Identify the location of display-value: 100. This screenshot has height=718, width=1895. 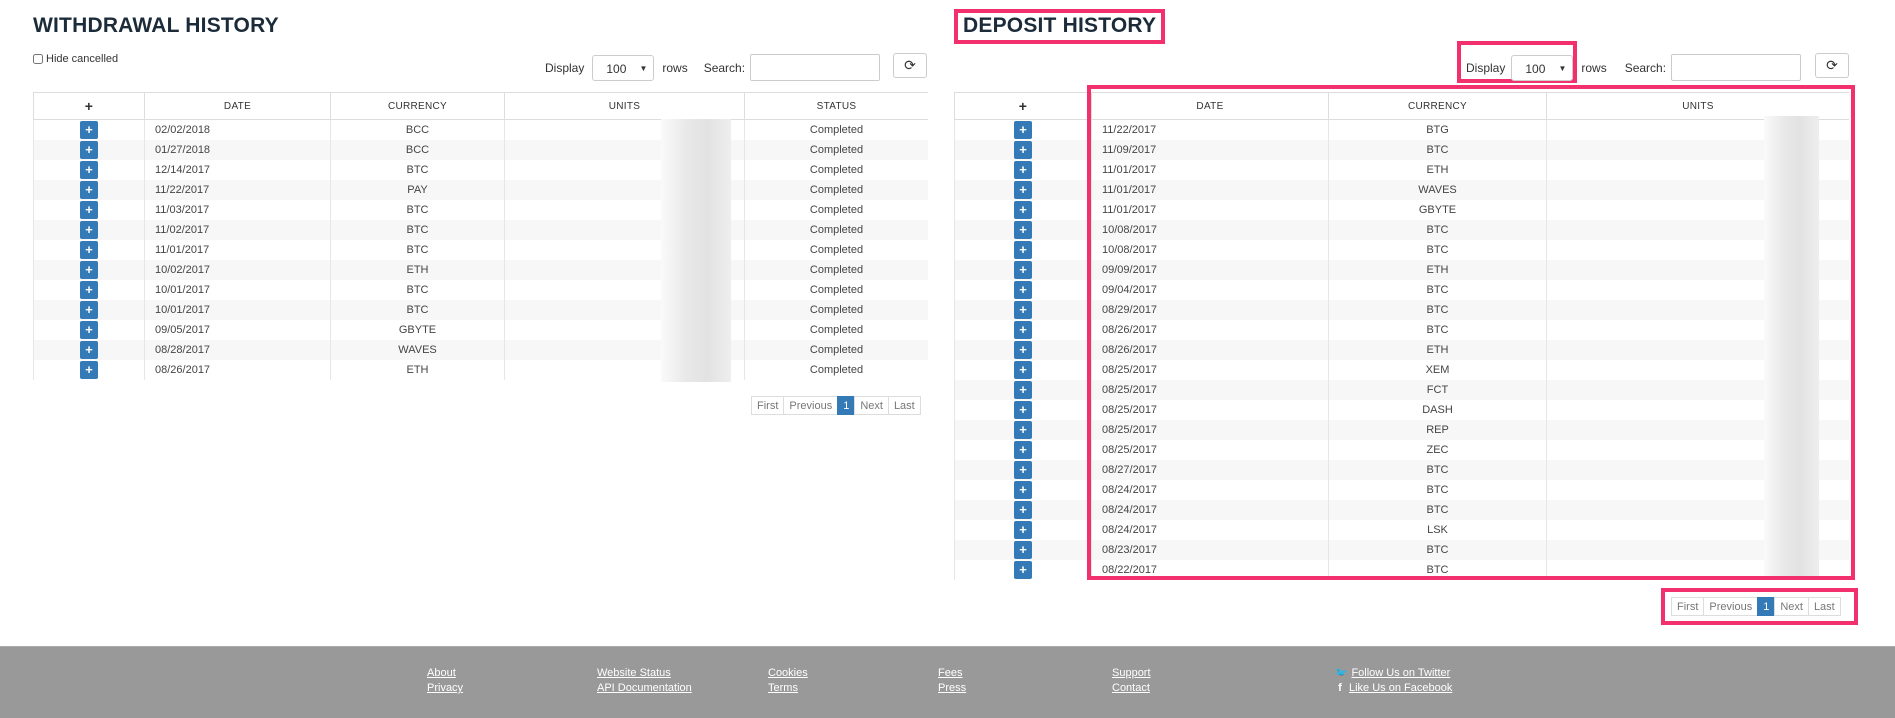
(616, 68).